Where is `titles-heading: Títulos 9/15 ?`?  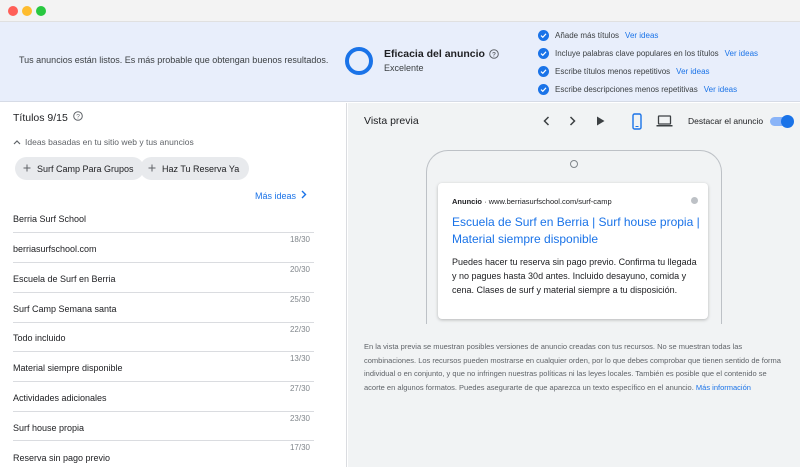
titles-heading: Títulos 9/15 ? is located at coordinates (48, 117).